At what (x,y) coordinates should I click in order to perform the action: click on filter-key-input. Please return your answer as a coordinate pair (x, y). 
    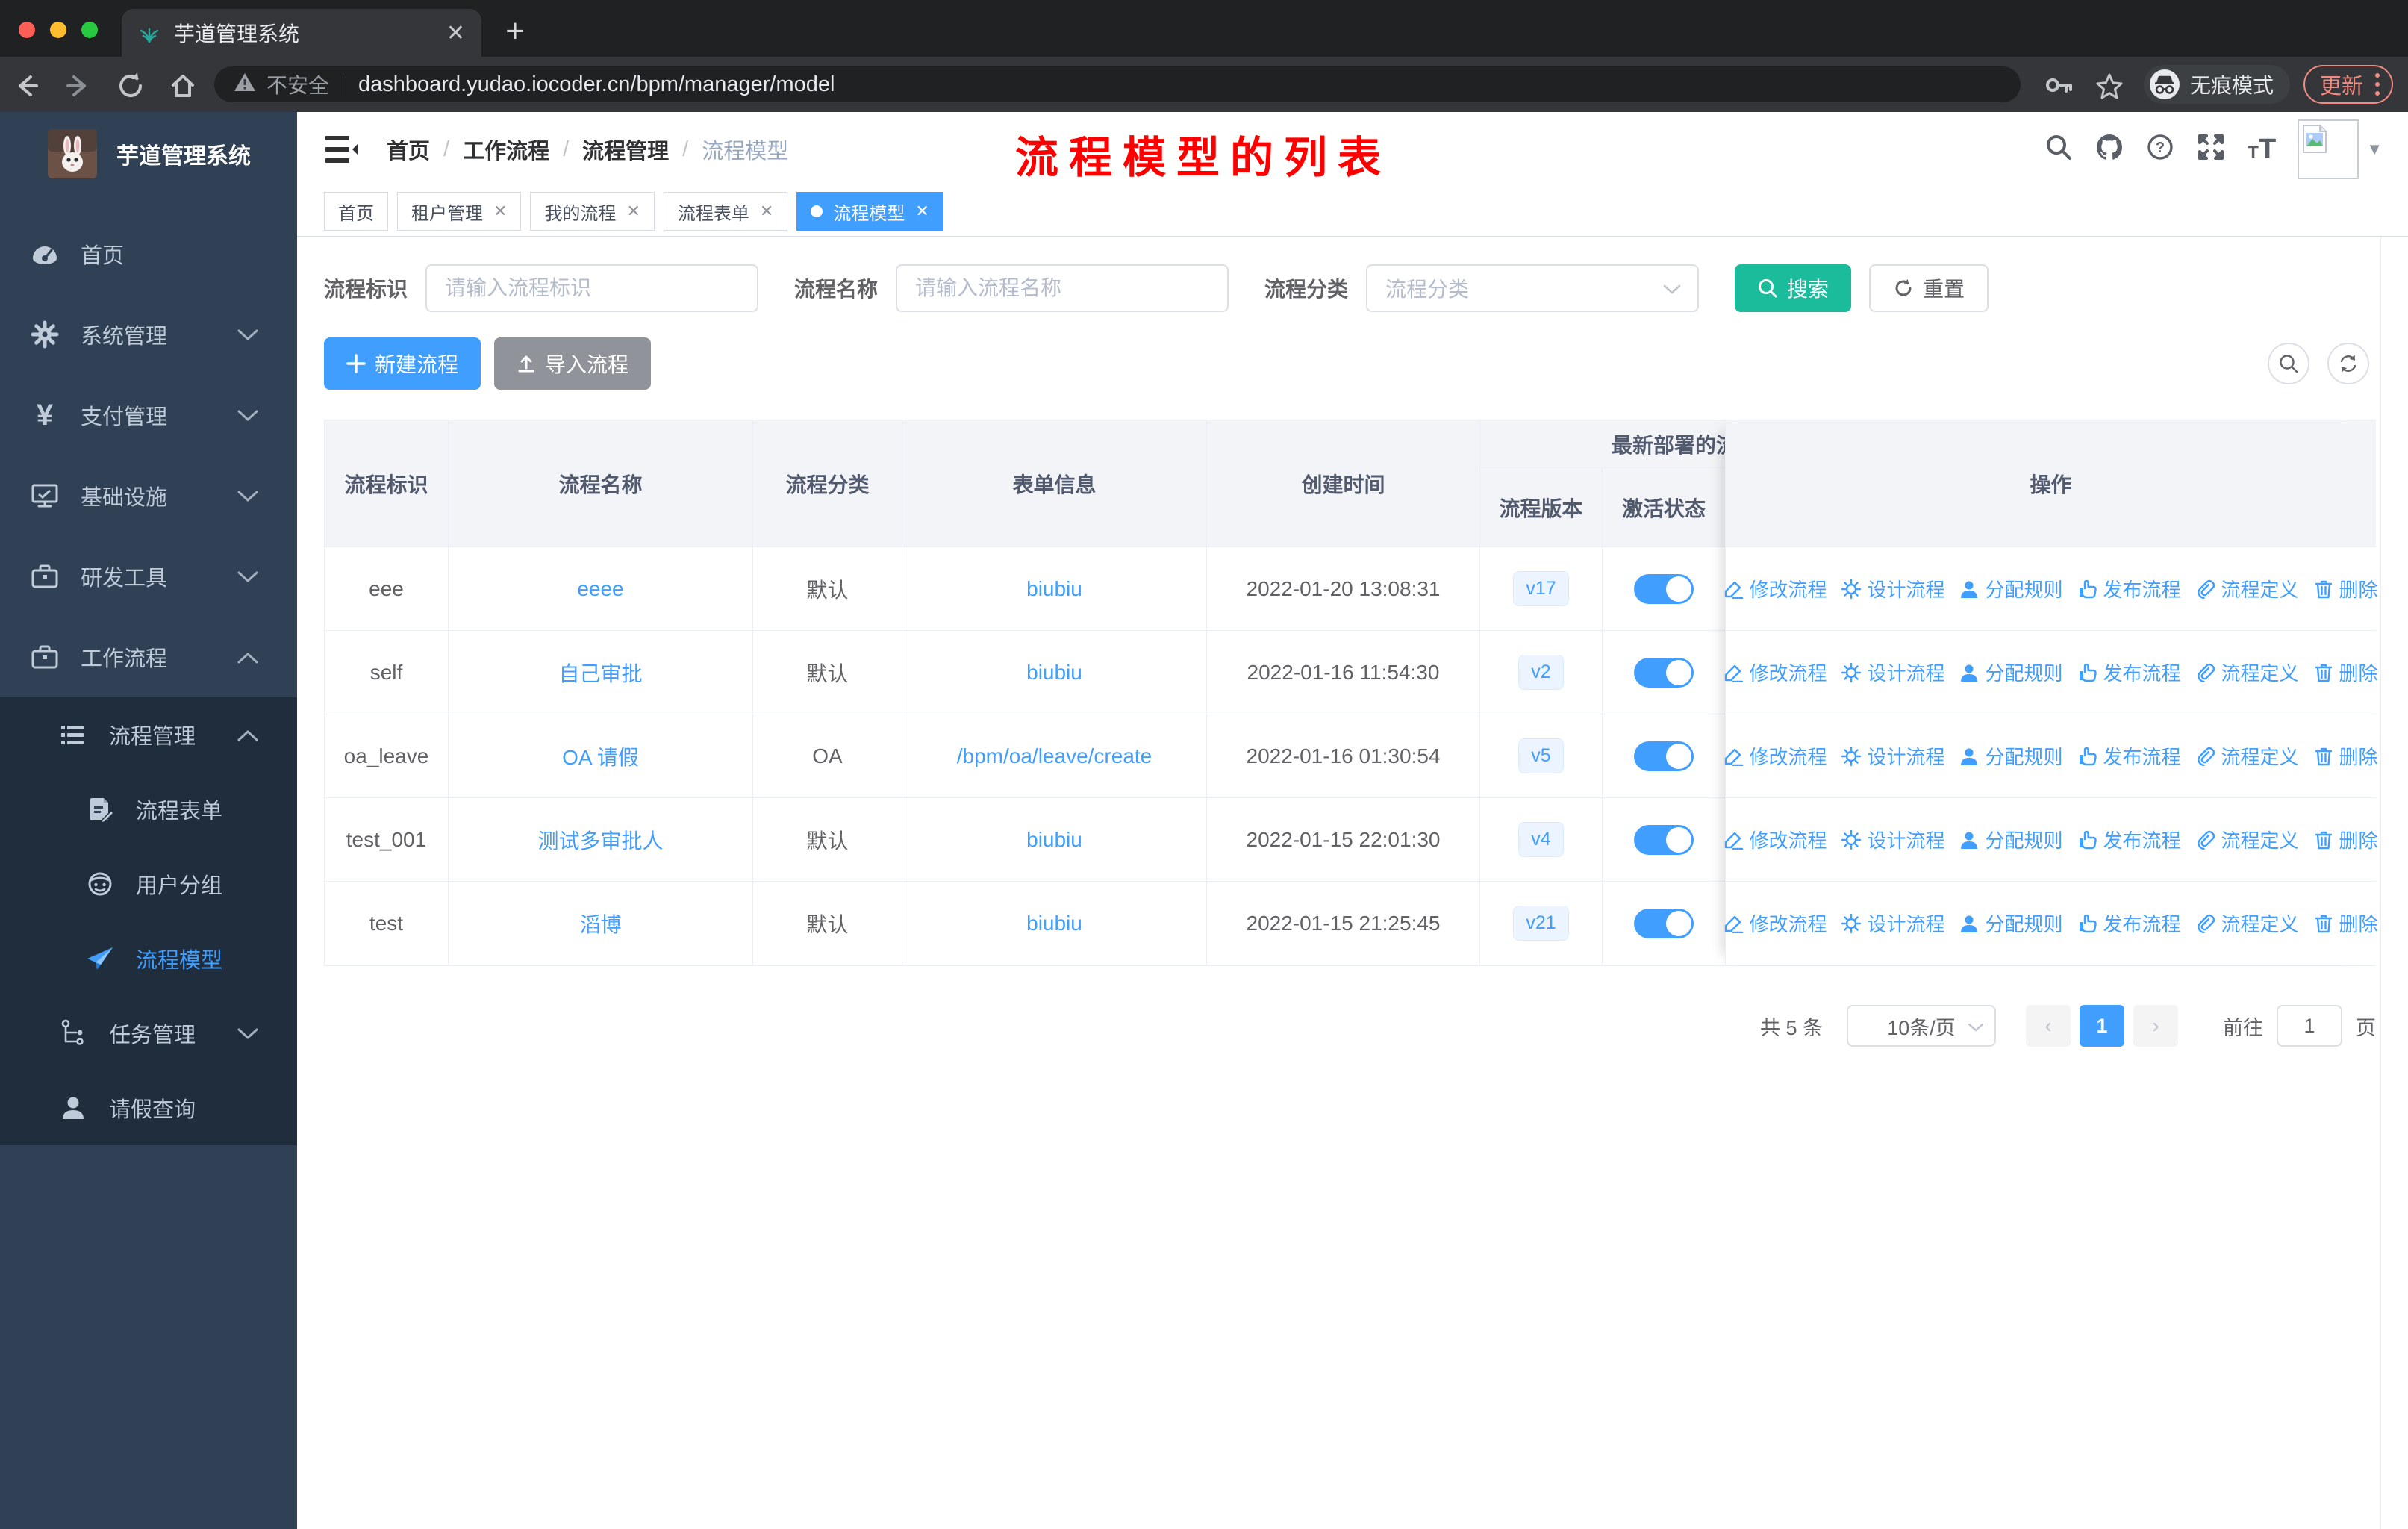
    Looking at the image, I should click on (592, 288).